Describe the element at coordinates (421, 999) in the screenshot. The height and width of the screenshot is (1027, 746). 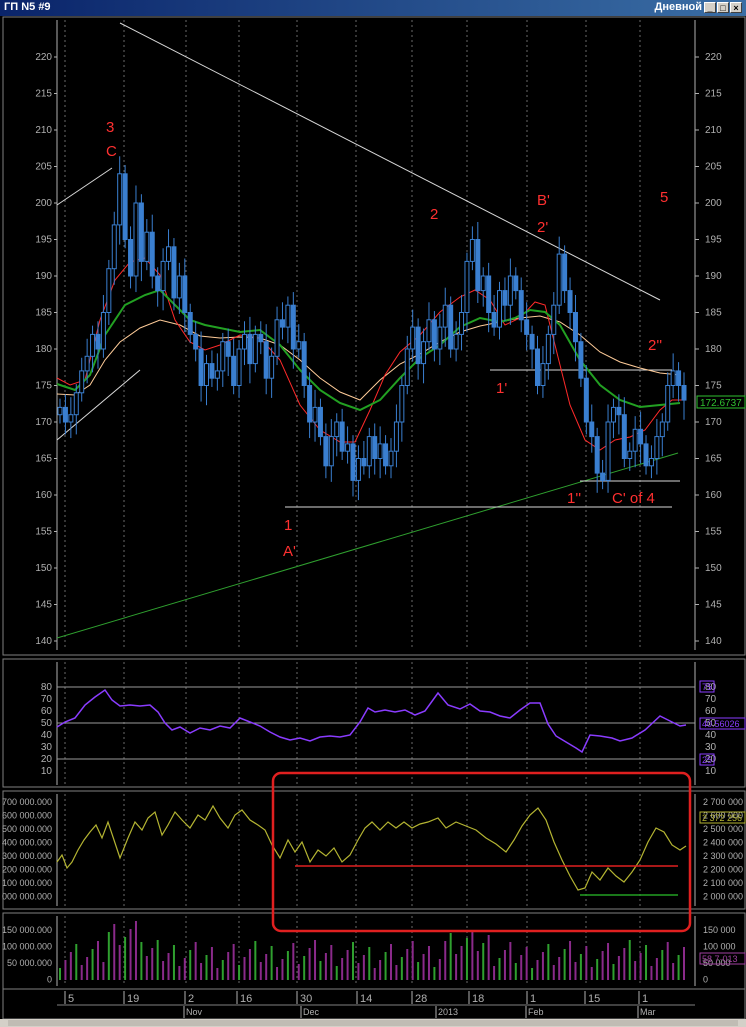
I see `day-label: 28` at that location.